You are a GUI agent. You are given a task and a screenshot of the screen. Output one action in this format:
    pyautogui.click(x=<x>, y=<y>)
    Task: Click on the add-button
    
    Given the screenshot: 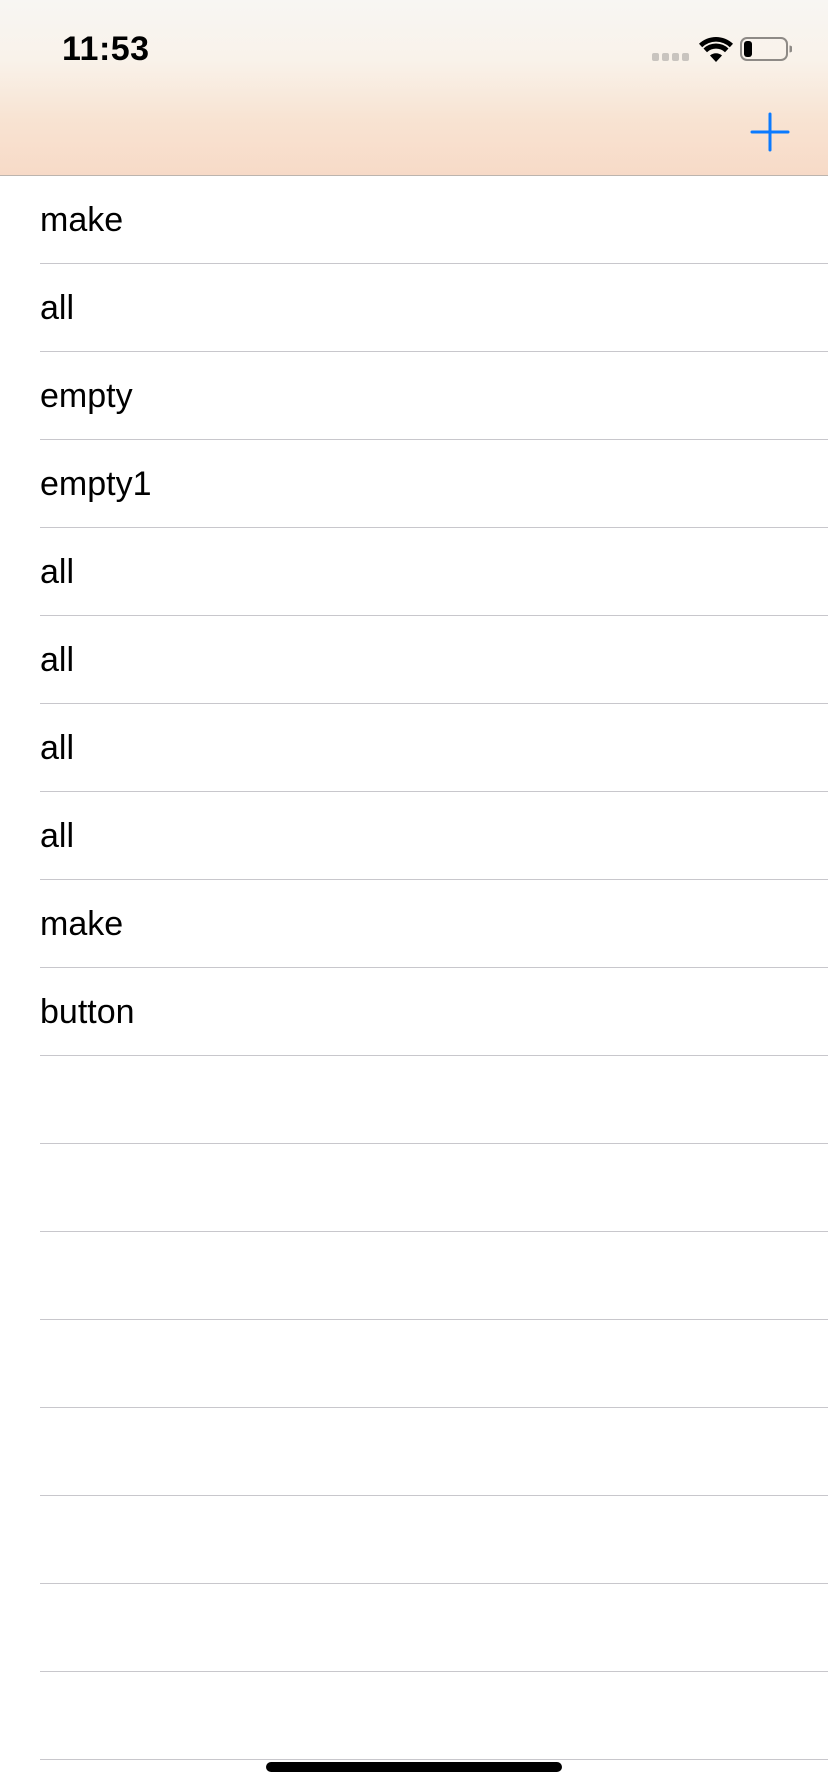 What is the action you would take?
    pyautogui.click(x=770, y=132)
    